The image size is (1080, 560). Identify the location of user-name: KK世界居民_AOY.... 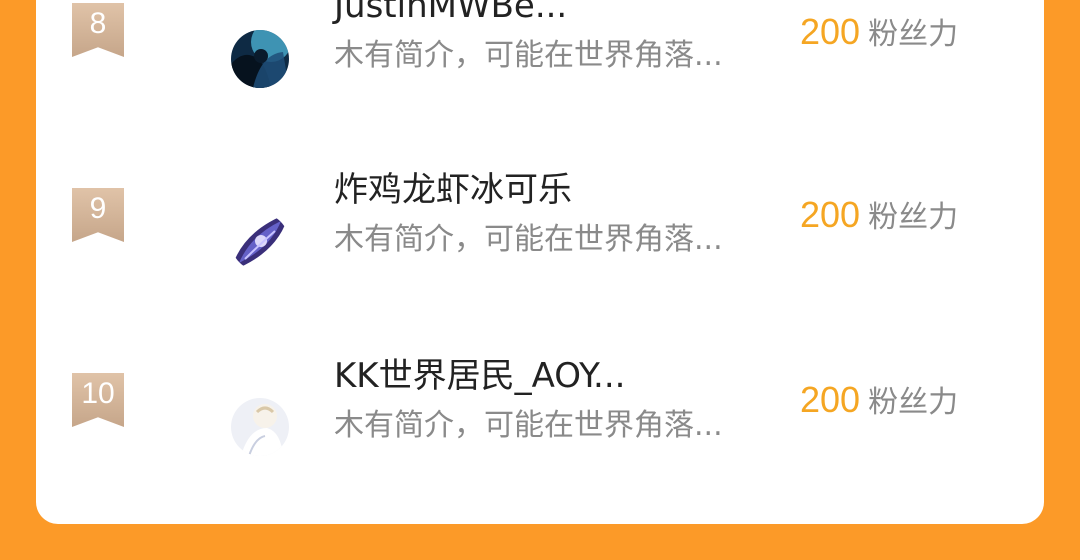
(479, 376).